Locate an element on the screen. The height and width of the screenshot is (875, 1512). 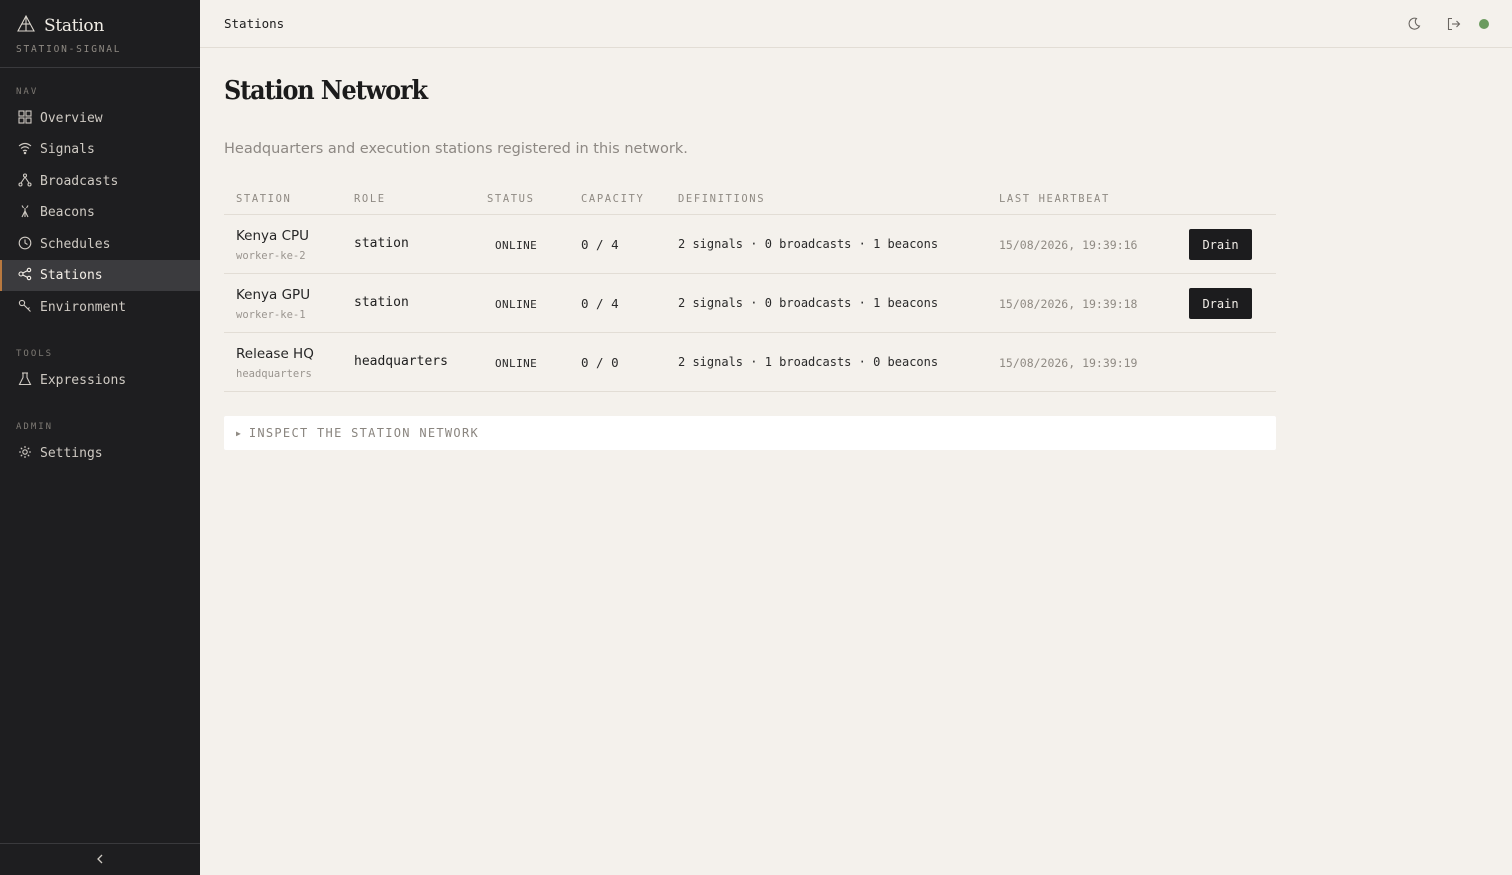
page-title: Station Network is located at coordinates (326, 91).